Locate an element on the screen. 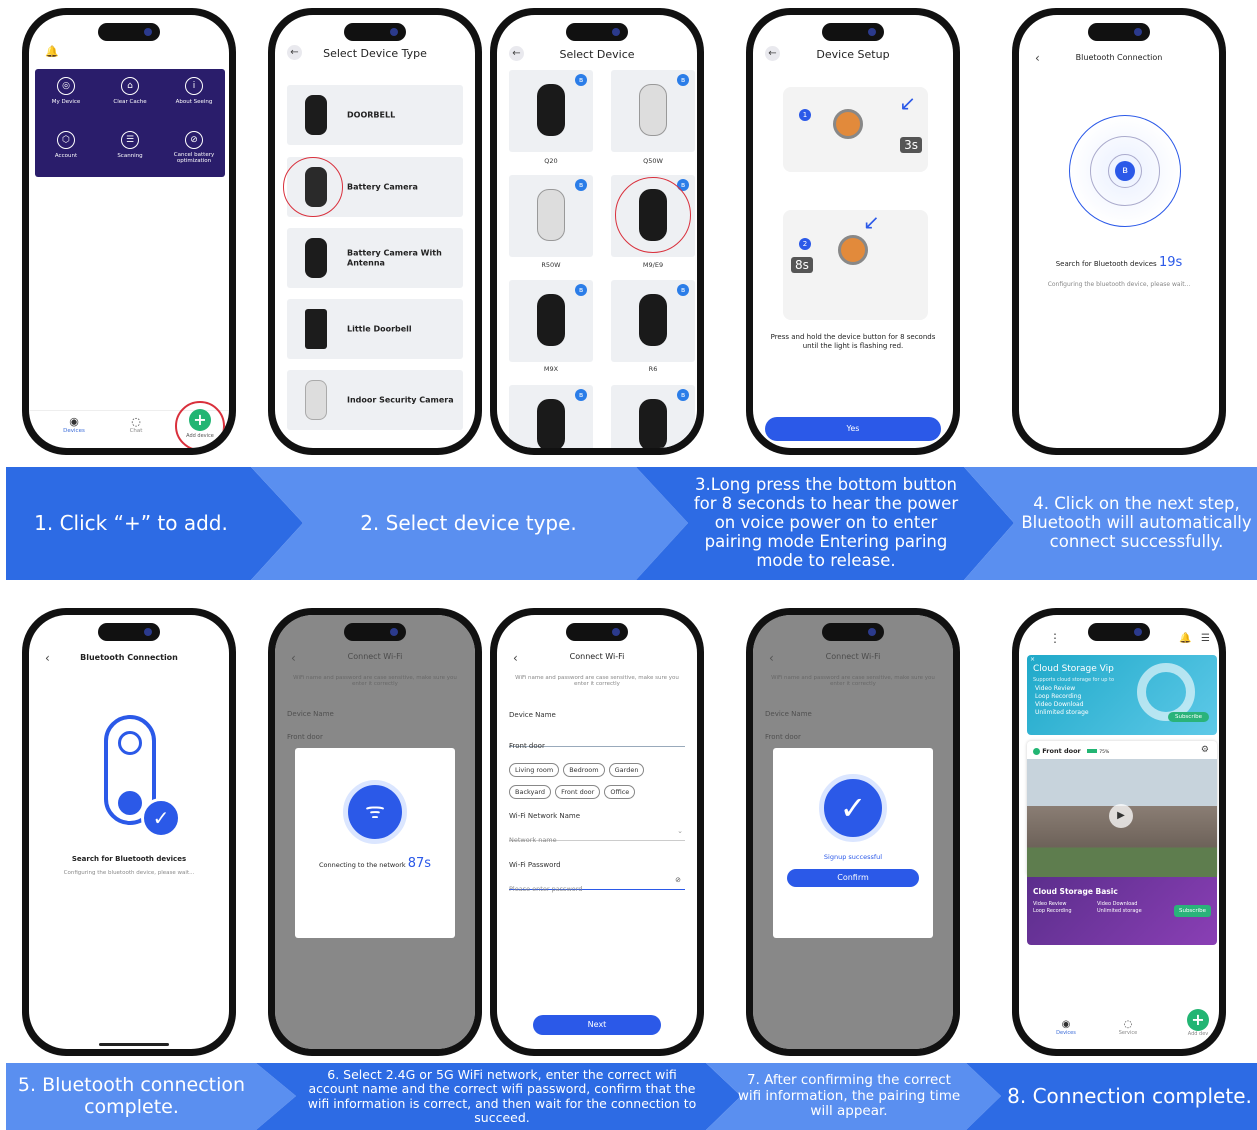 The width and height of the screenshot is (1257, 1130). settings-icon: ⚙ is located at coordinates (1205, 750).